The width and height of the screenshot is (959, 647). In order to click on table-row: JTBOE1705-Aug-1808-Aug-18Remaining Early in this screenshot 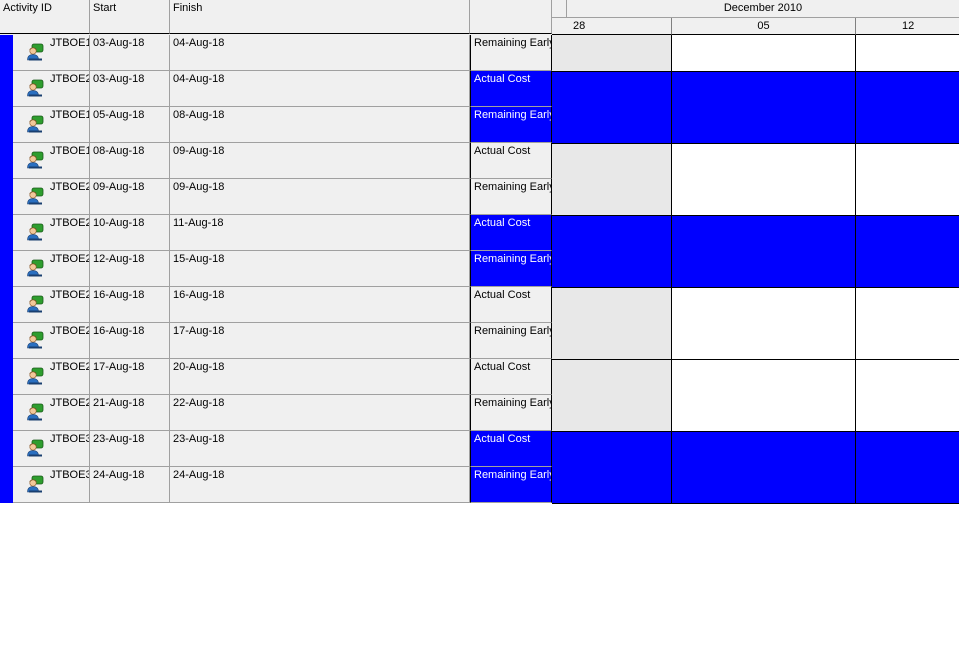, I will do `click(479, 125)`.